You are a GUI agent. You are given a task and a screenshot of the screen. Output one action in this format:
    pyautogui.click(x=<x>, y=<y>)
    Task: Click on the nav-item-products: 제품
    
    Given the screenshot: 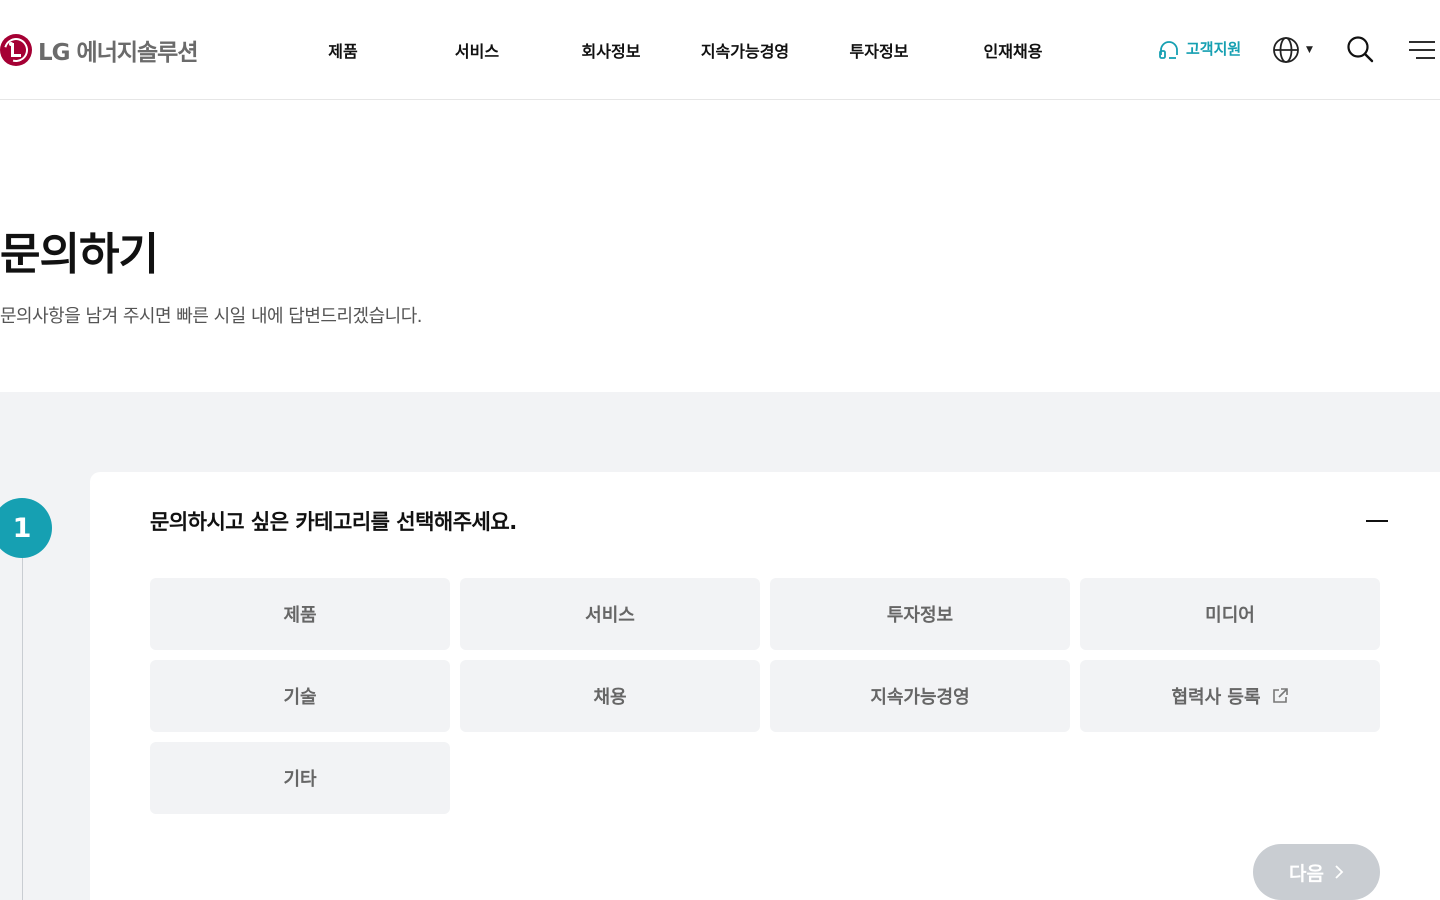 What is the action you would take?
    pyautogui.click(x=342, y=50)
    